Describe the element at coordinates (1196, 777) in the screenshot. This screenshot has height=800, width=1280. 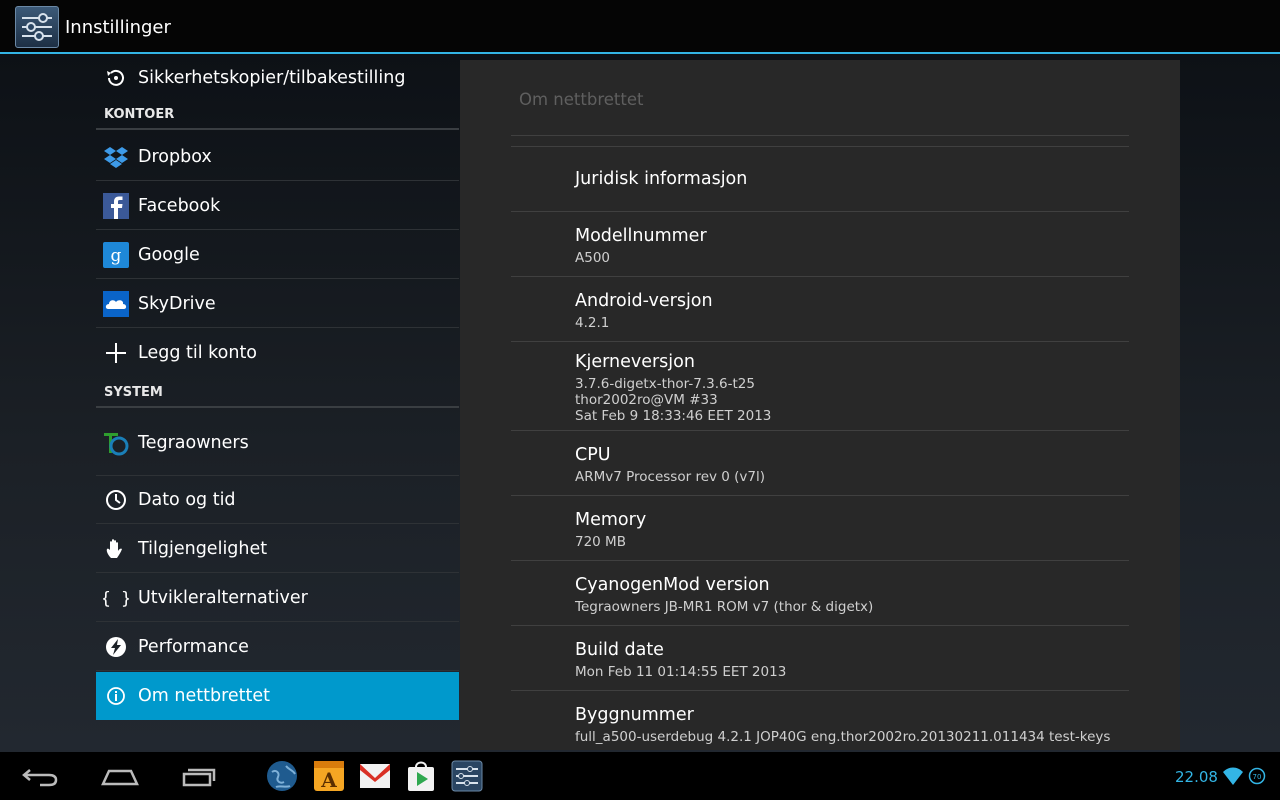
I see `status-clock: 22.08` at that location.